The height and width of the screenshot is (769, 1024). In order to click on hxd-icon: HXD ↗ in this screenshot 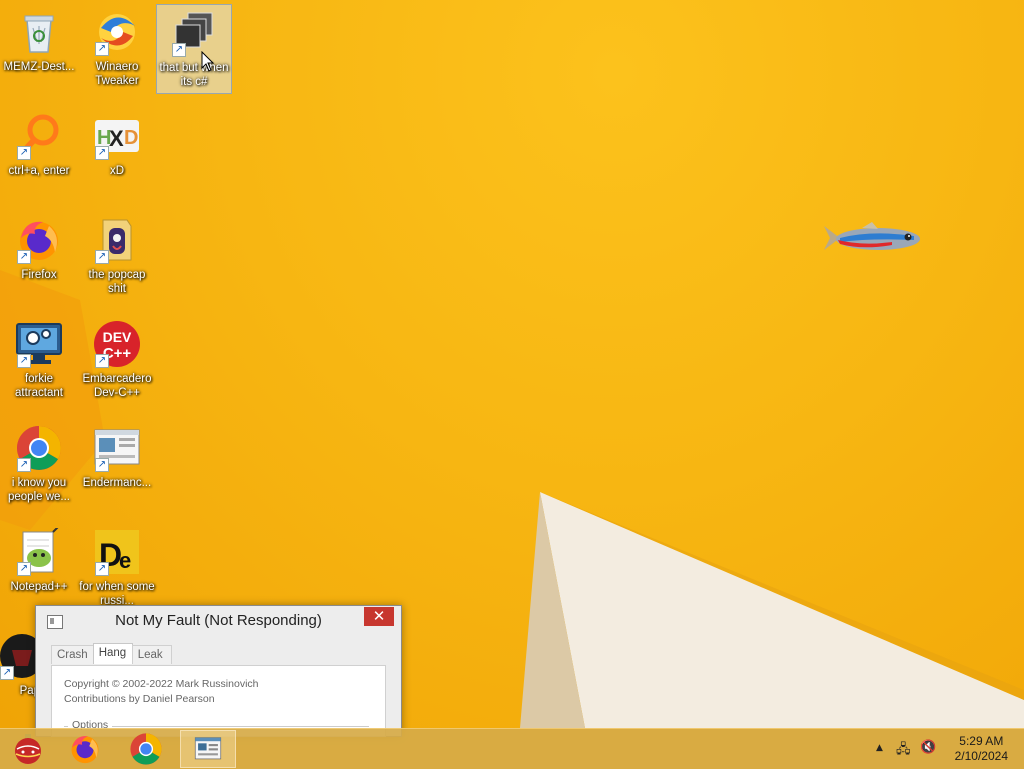, I will do `click(117, 136)`.